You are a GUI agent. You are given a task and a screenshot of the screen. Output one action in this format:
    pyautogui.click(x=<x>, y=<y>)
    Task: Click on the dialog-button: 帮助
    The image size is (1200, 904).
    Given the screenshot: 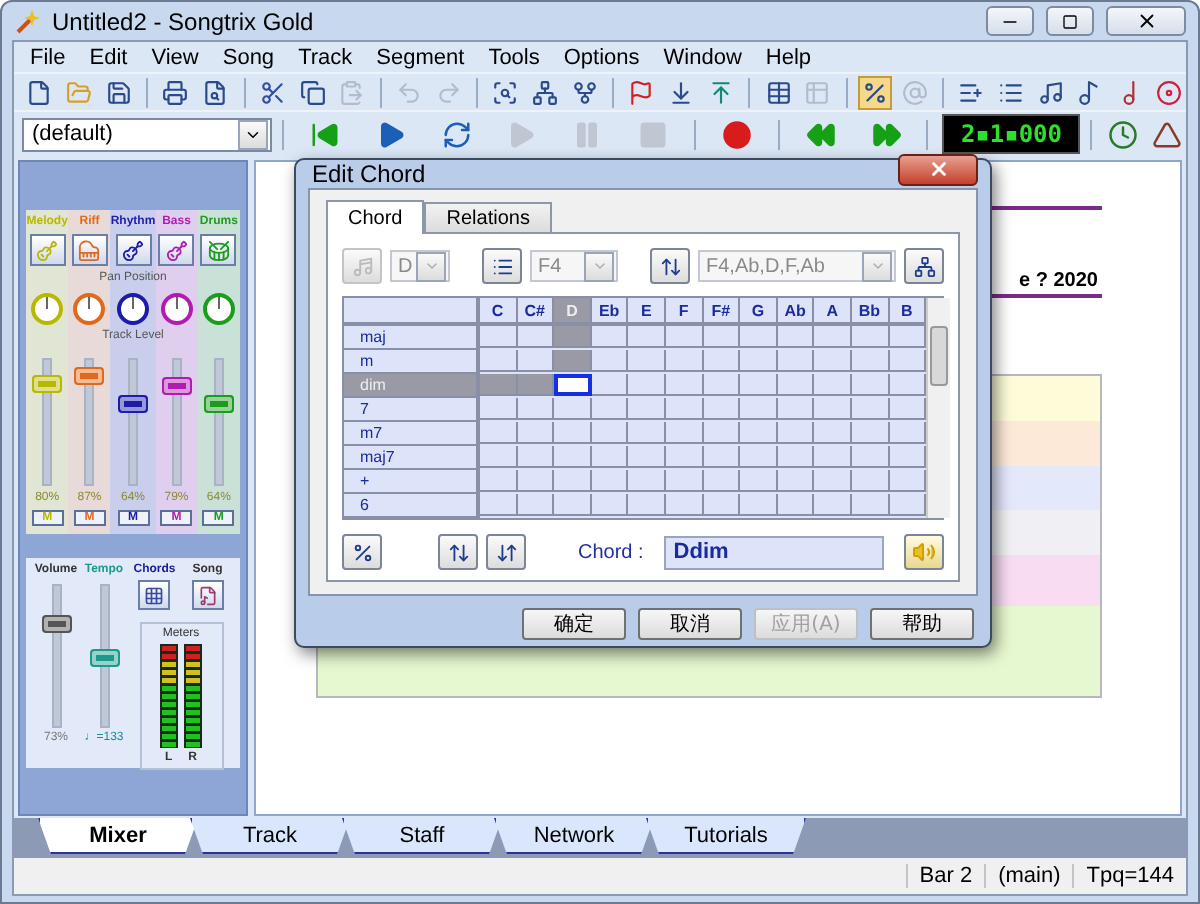 What is the action you would take?
    pyautogui.click(x=922, y=624)
    